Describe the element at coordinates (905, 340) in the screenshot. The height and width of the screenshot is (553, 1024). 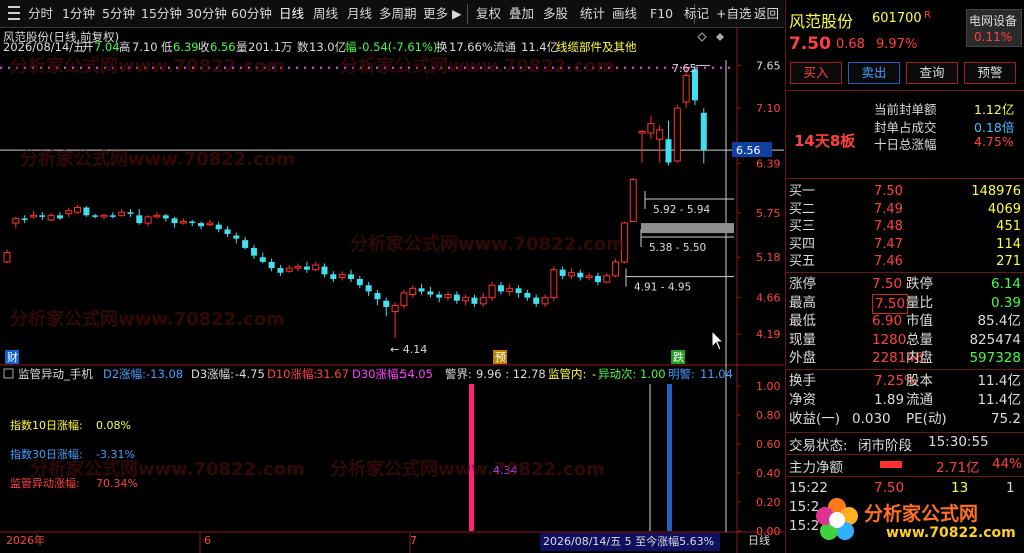
I see `stat-row: 现量 1280 总量 825474` at that location.